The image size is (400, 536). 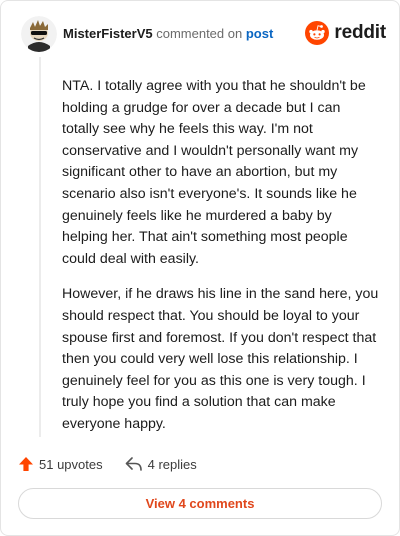 I want to click on reply-arrow-icon, so click(x=133, y=464).